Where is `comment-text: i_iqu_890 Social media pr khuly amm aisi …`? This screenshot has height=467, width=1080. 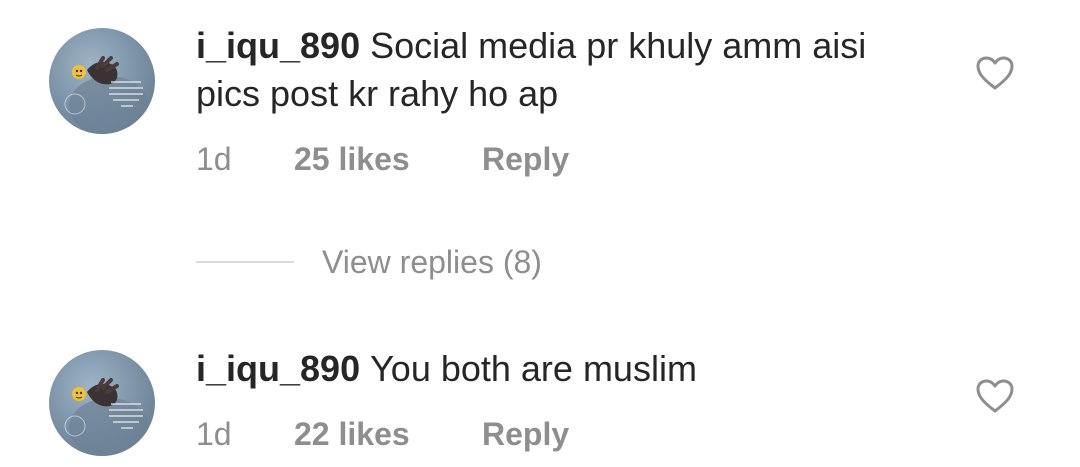 comment-text: i_iqu_890 Social media pr khuly amm aisi … is located at coordinates (556, 70).